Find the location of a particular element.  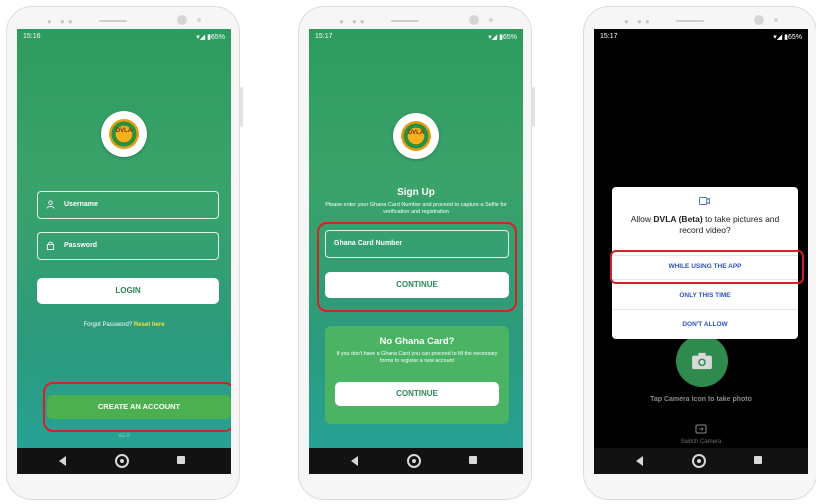

switch-camera-label: Switch Camera is located at coordinates (701, 442).